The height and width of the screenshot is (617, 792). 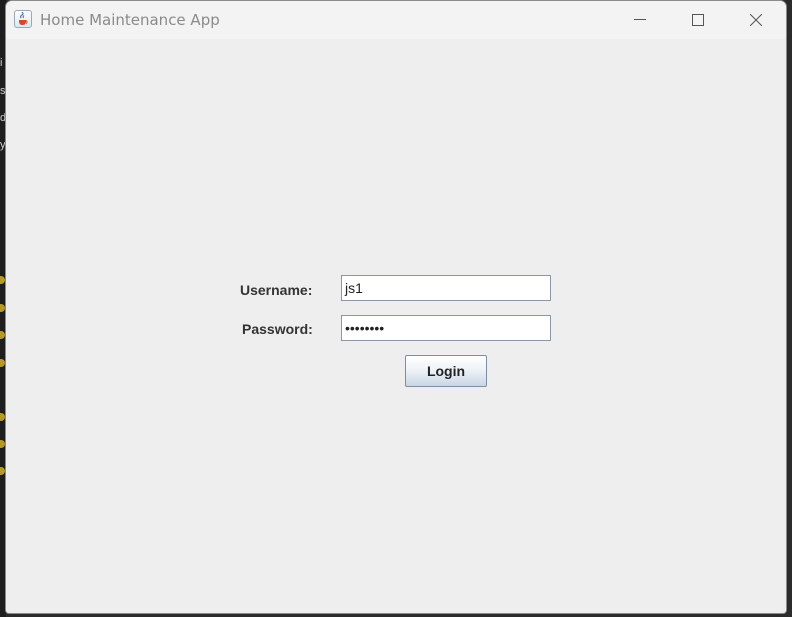 What do you see at coordinates (276, 290) in the screenshot?
I see `username-label: Username:` at bounding box center [276, 290].